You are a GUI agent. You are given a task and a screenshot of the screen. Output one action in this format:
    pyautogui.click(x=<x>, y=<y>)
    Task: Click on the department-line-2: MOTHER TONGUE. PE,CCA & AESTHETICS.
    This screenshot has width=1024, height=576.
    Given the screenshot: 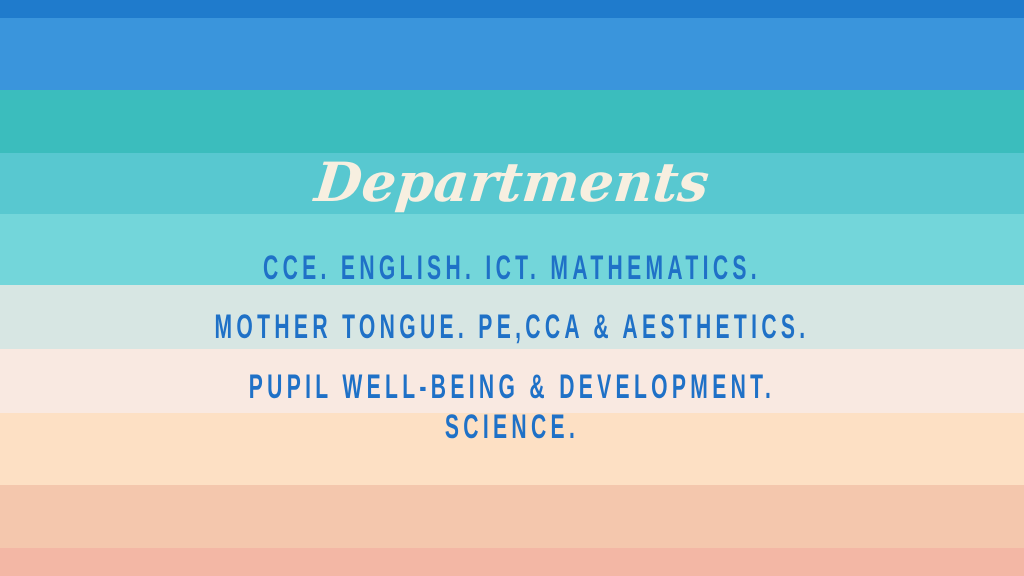 What is the action you would take?
    pyautogui.click(x=512, y=327)
    